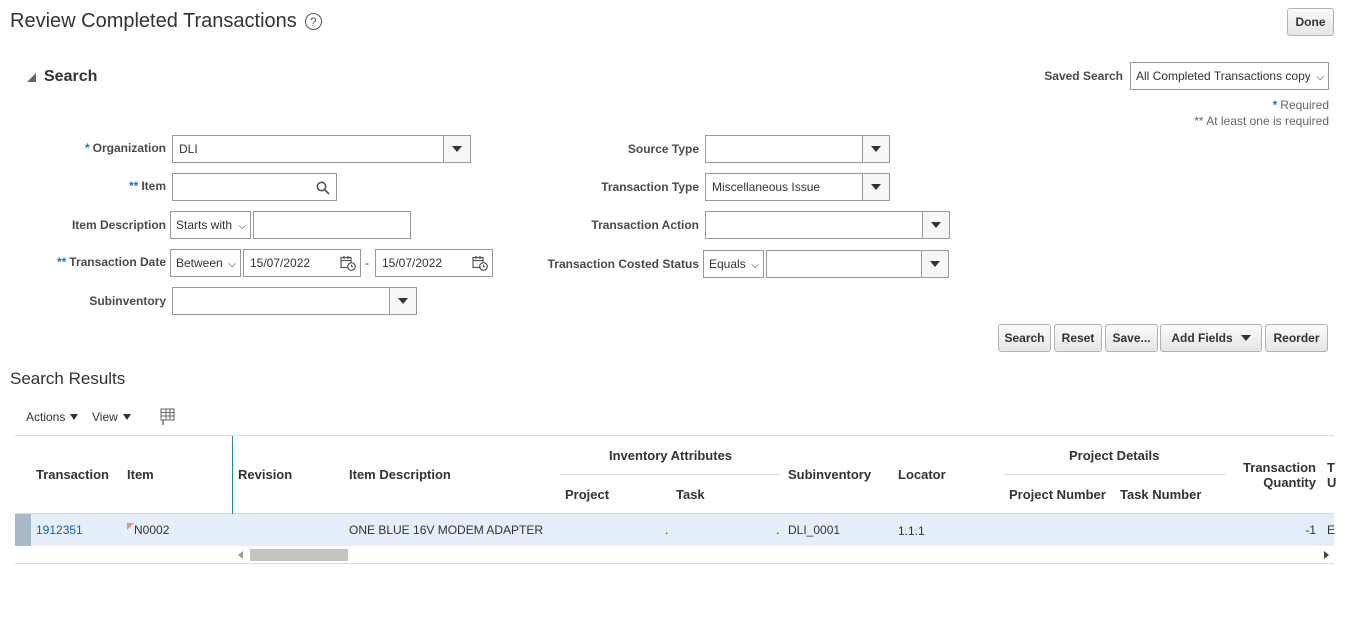 The width and height of the screenshot is (1345, 633). I want to click on table-top-border, so click(674, 435).